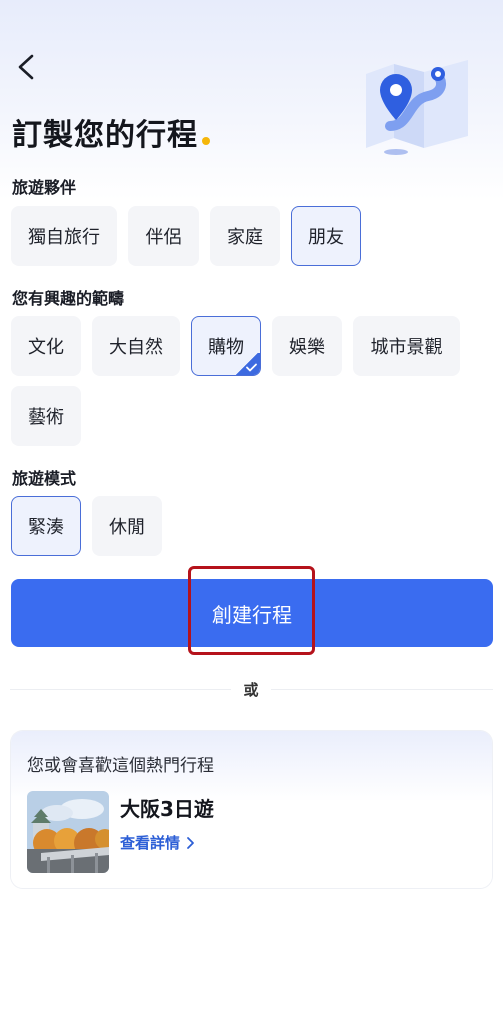  Describe the element at coordinates (68, 298) in the screenshot. I see `interests-label: 您有興趣的範疇` at that location.